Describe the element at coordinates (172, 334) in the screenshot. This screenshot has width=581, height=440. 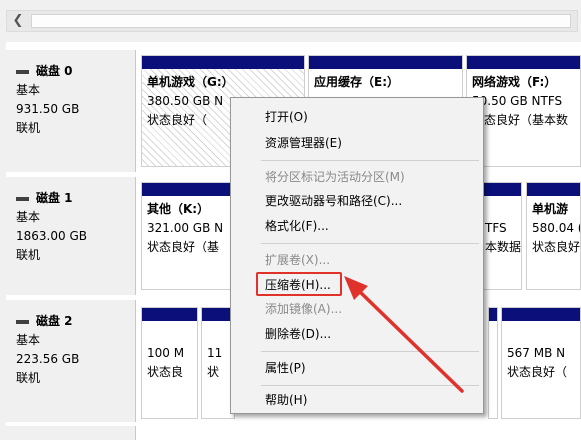
I see `volume-disk2-a-name` at that location.